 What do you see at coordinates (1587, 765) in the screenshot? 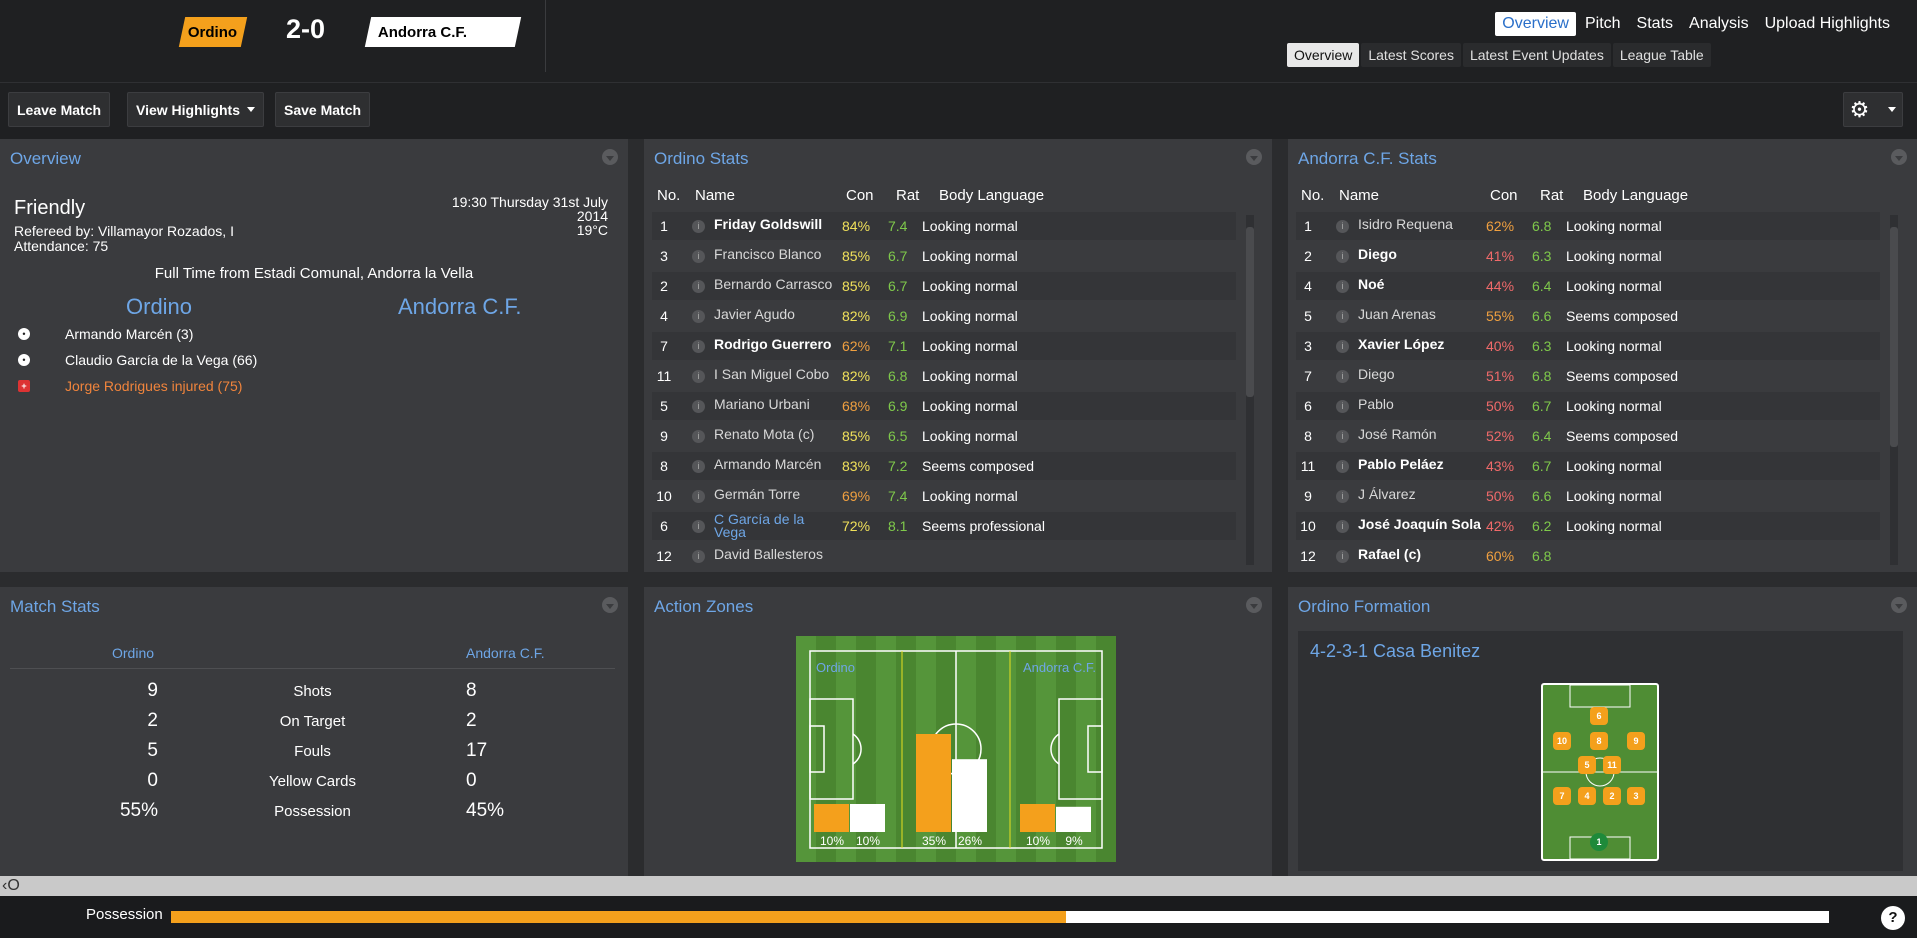
I see `player-marker: 5` at bounding box center [1587, 765].